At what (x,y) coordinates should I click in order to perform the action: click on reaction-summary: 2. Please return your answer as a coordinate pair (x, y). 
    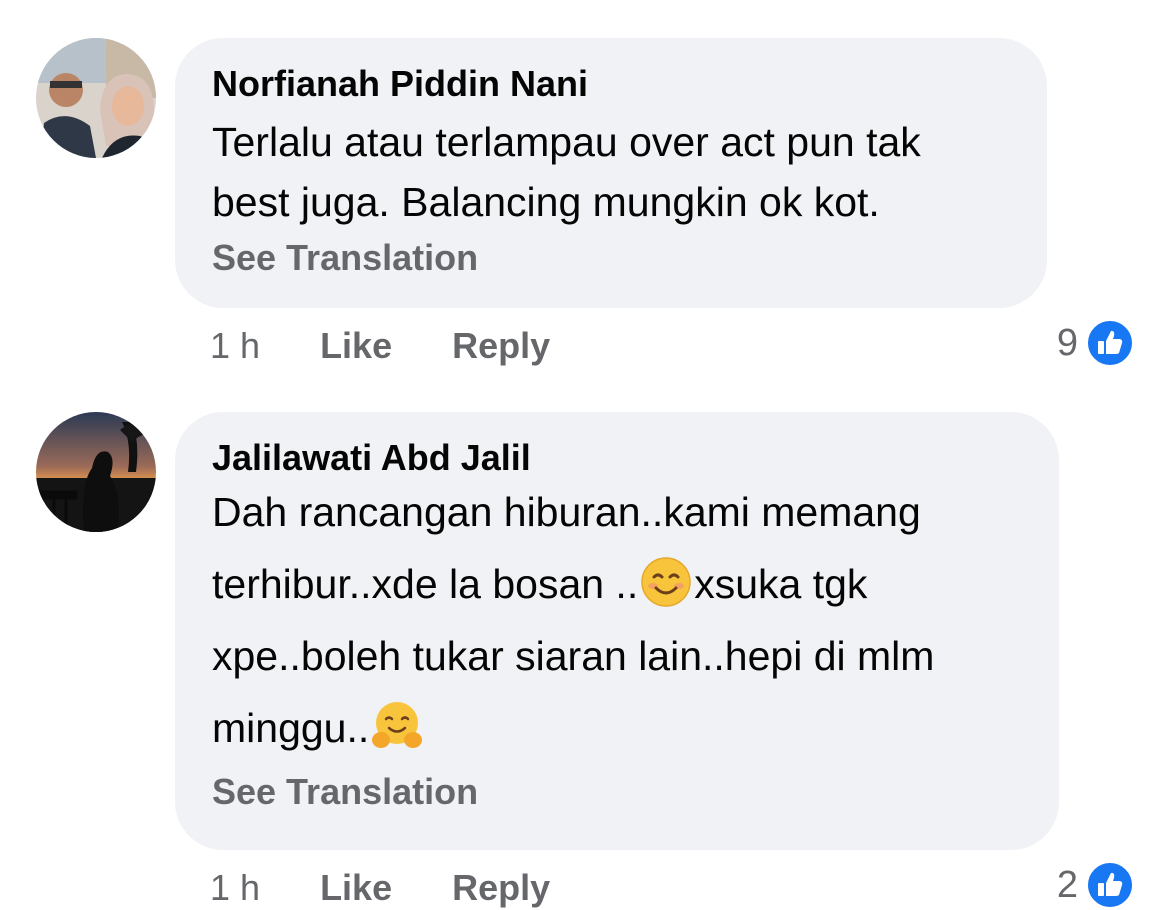
    Looking at the image, I should click on (1095, 885).